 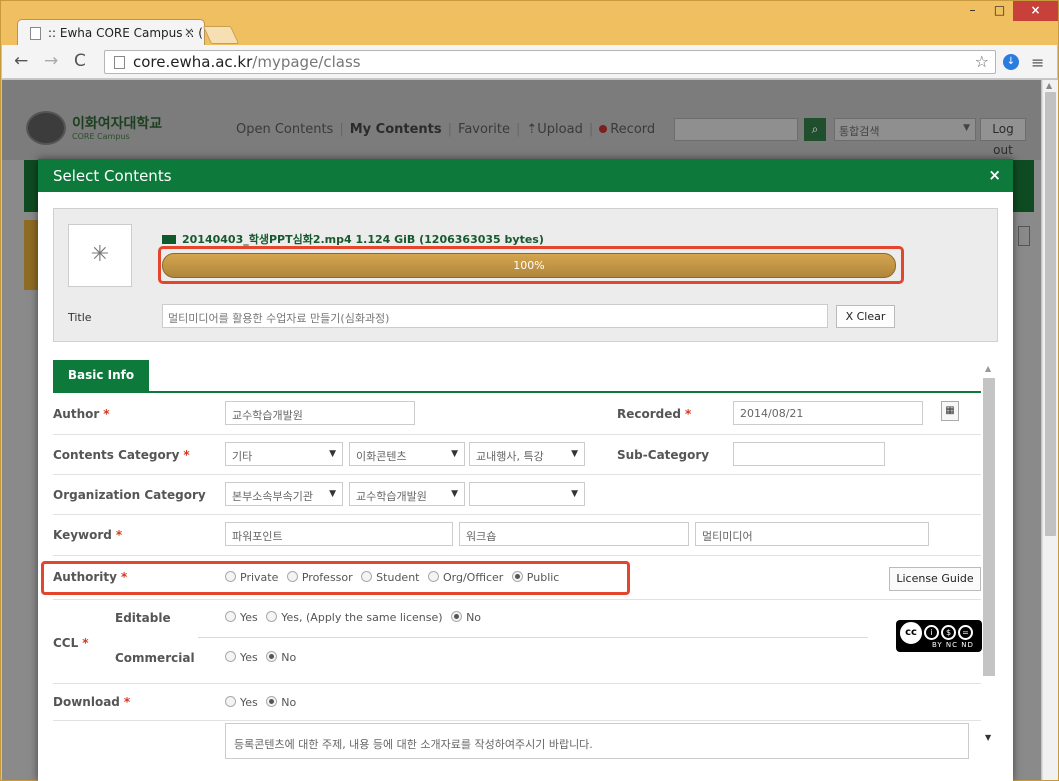 I want to click on nav-favorite: Favorite, so click(x=484, y=129).